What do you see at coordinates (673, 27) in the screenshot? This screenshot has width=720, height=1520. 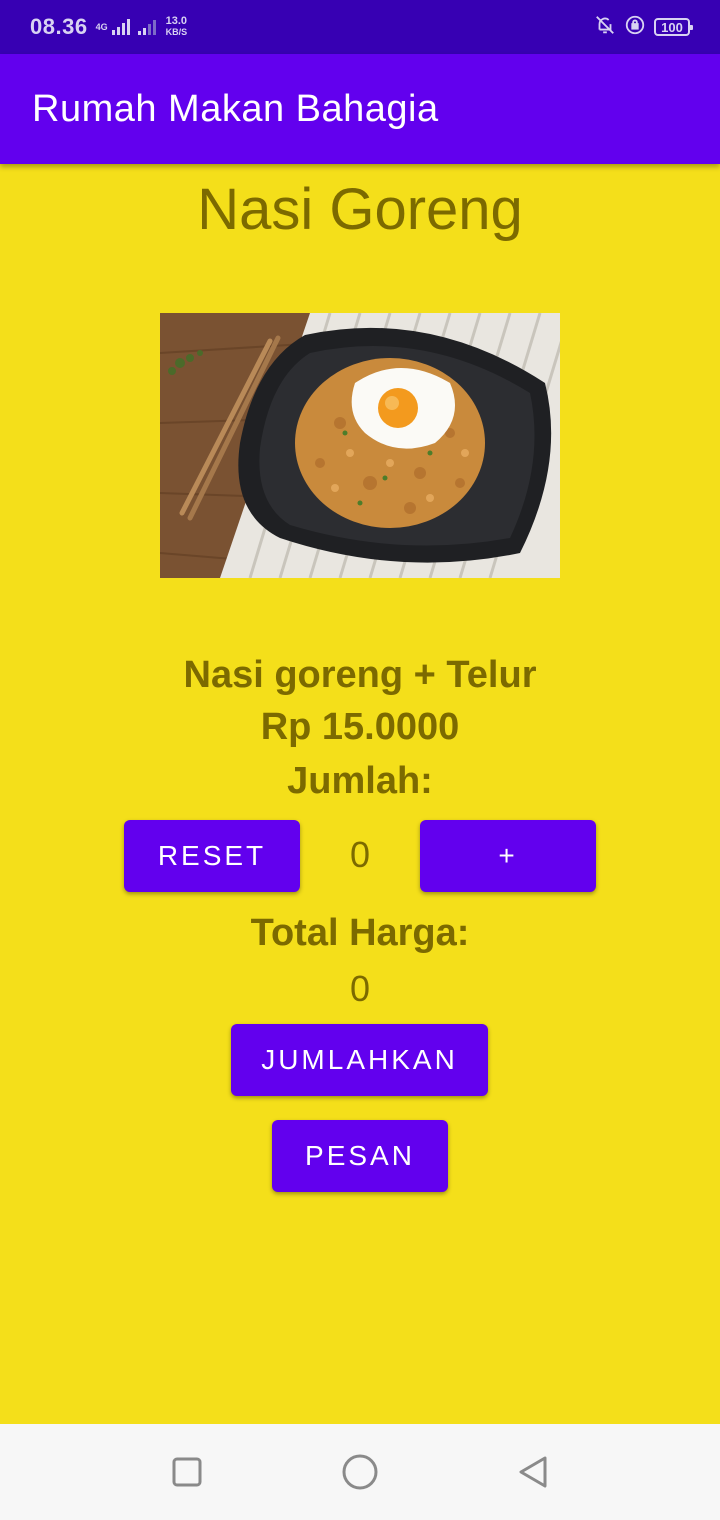 I see `battery-icon: 100` at bounding box center [673, 27].